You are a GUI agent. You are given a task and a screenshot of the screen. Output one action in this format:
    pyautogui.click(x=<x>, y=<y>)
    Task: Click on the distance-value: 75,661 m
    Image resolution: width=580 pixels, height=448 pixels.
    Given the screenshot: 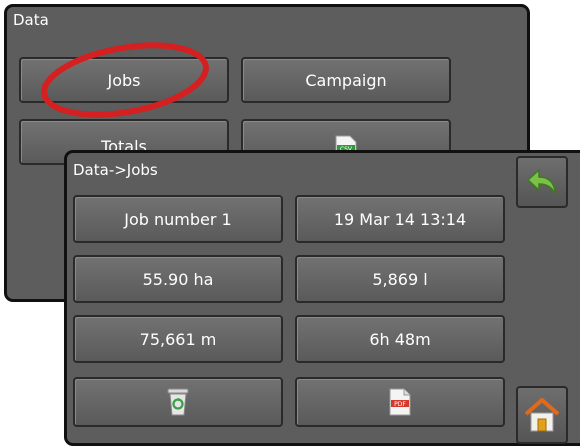 What is the action you would take?
    pyautogui.click(x=178, y=339)
    